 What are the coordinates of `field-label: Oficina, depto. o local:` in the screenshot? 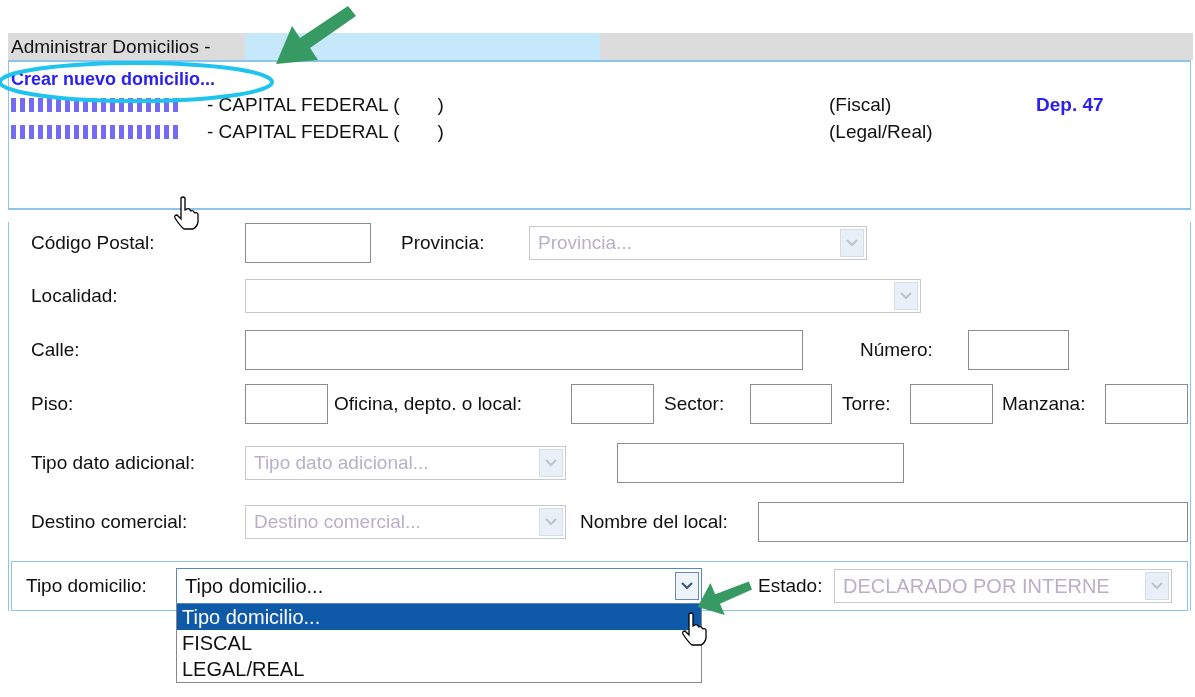 It's located at (428, 404).